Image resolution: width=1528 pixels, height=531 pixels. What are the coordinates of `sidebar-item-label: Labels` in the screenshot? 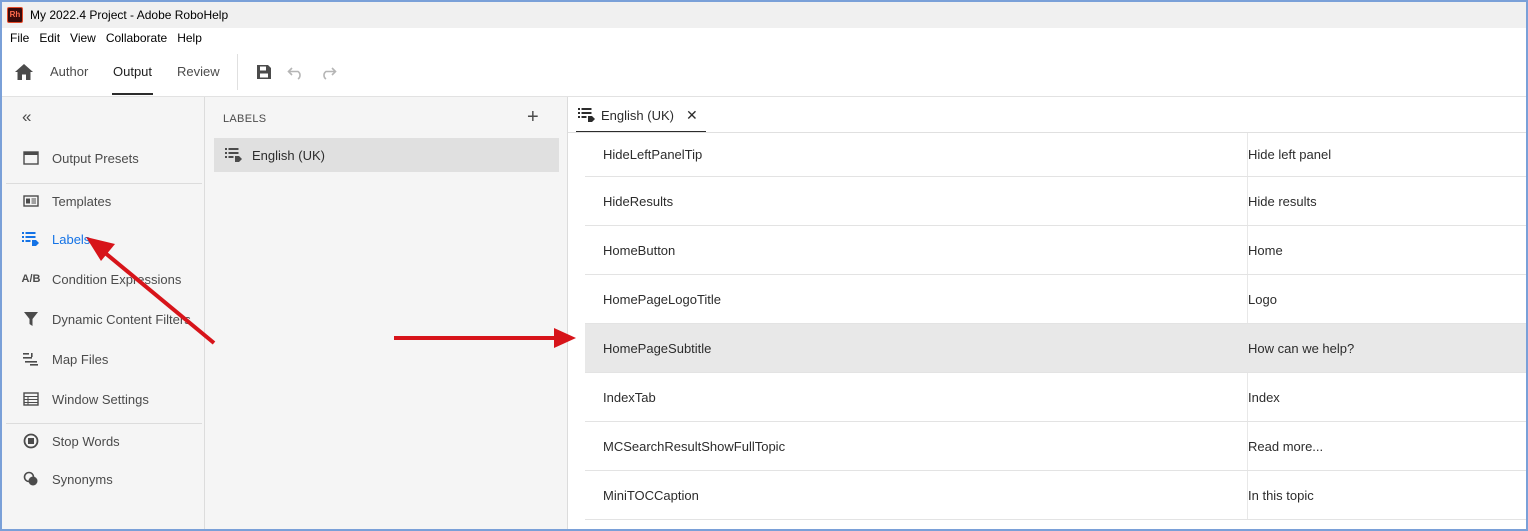 It's located at (71, 239).